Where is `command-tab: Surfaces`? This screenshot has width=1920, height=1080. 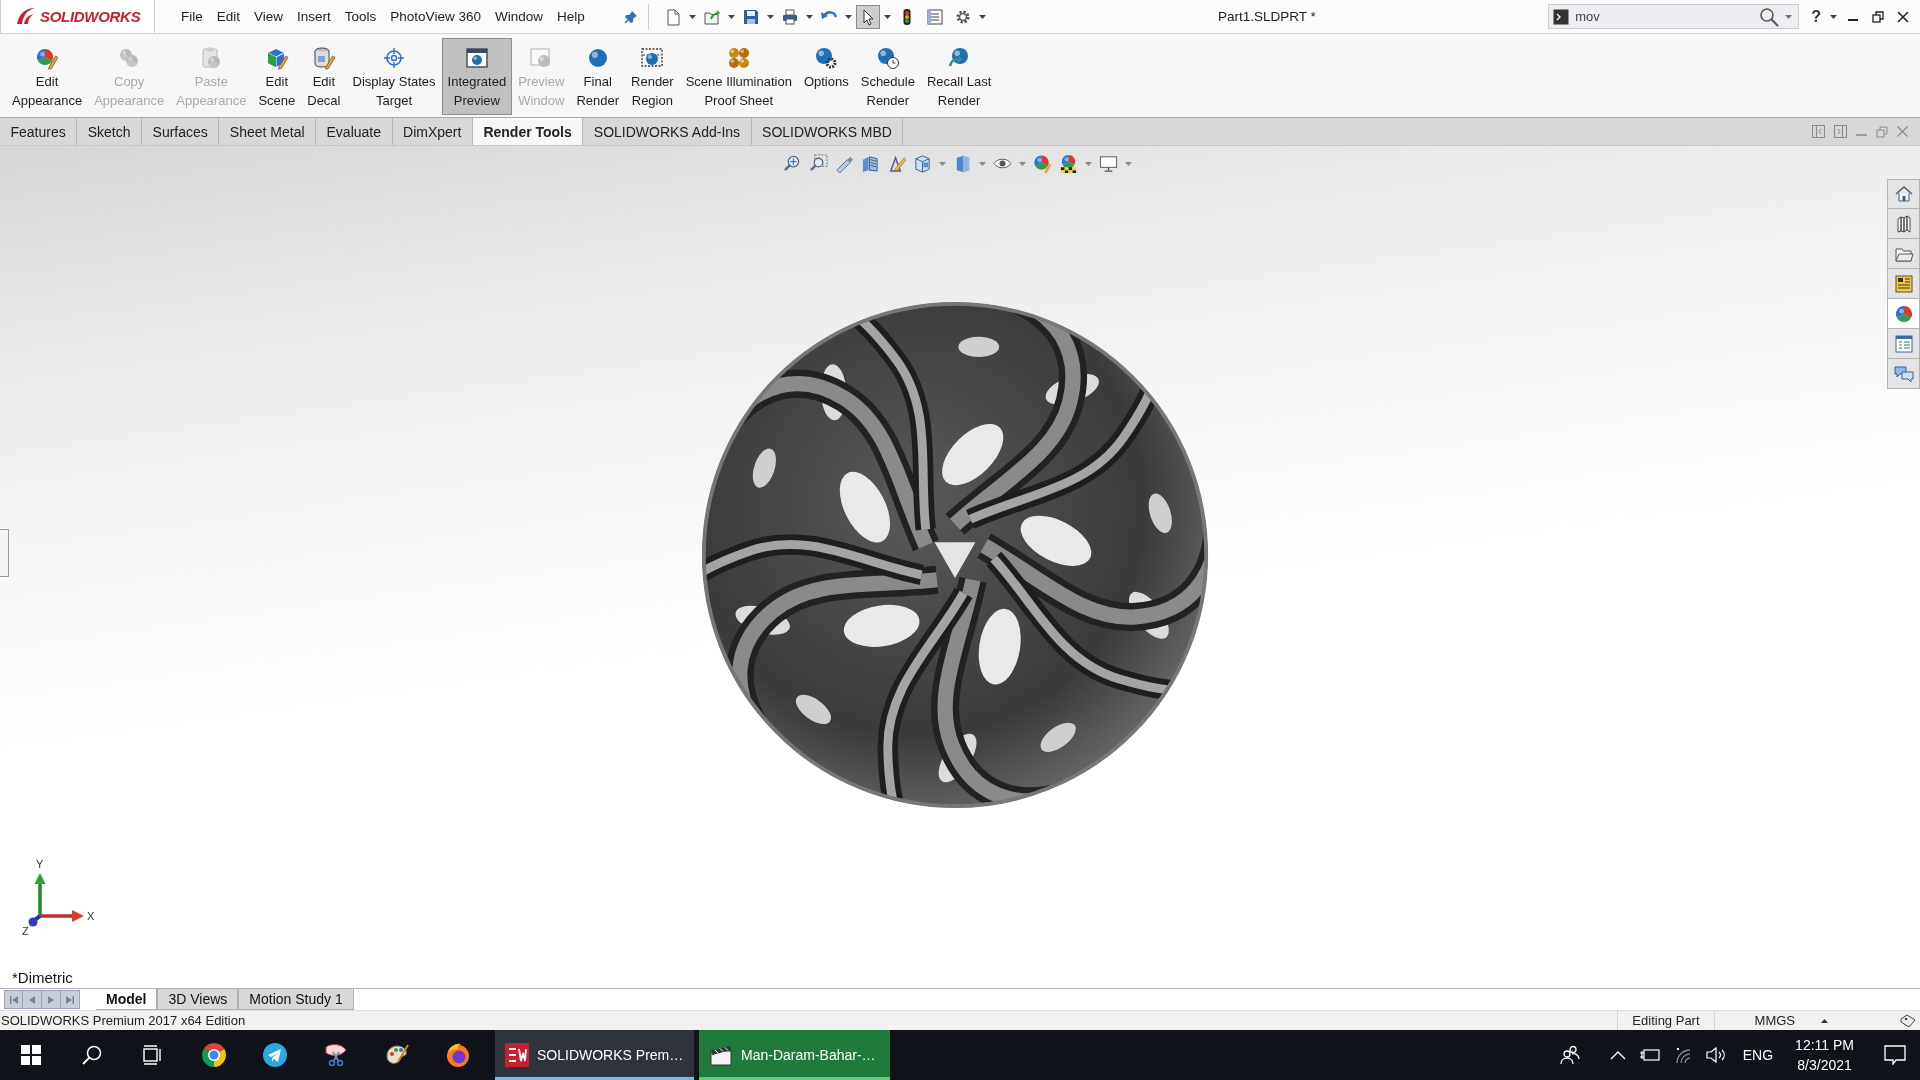
command-tab: Surfaces is located at coordinates (181, 131).